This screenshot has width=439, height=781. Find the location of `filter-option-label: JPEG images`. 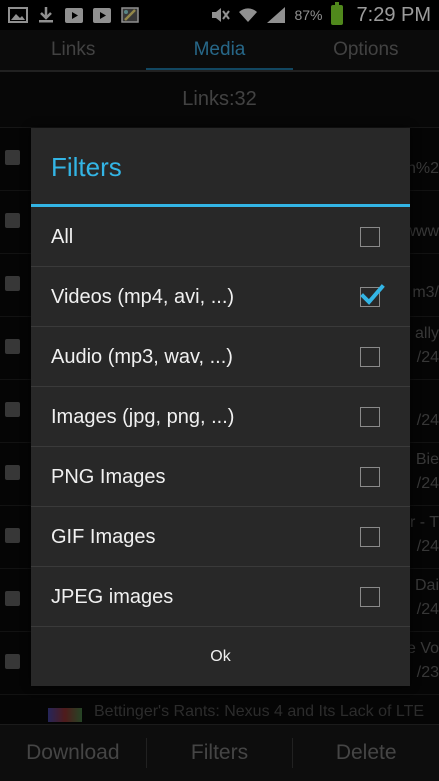

filter-option-label: JPEG images is located at coordinates (112, 597).